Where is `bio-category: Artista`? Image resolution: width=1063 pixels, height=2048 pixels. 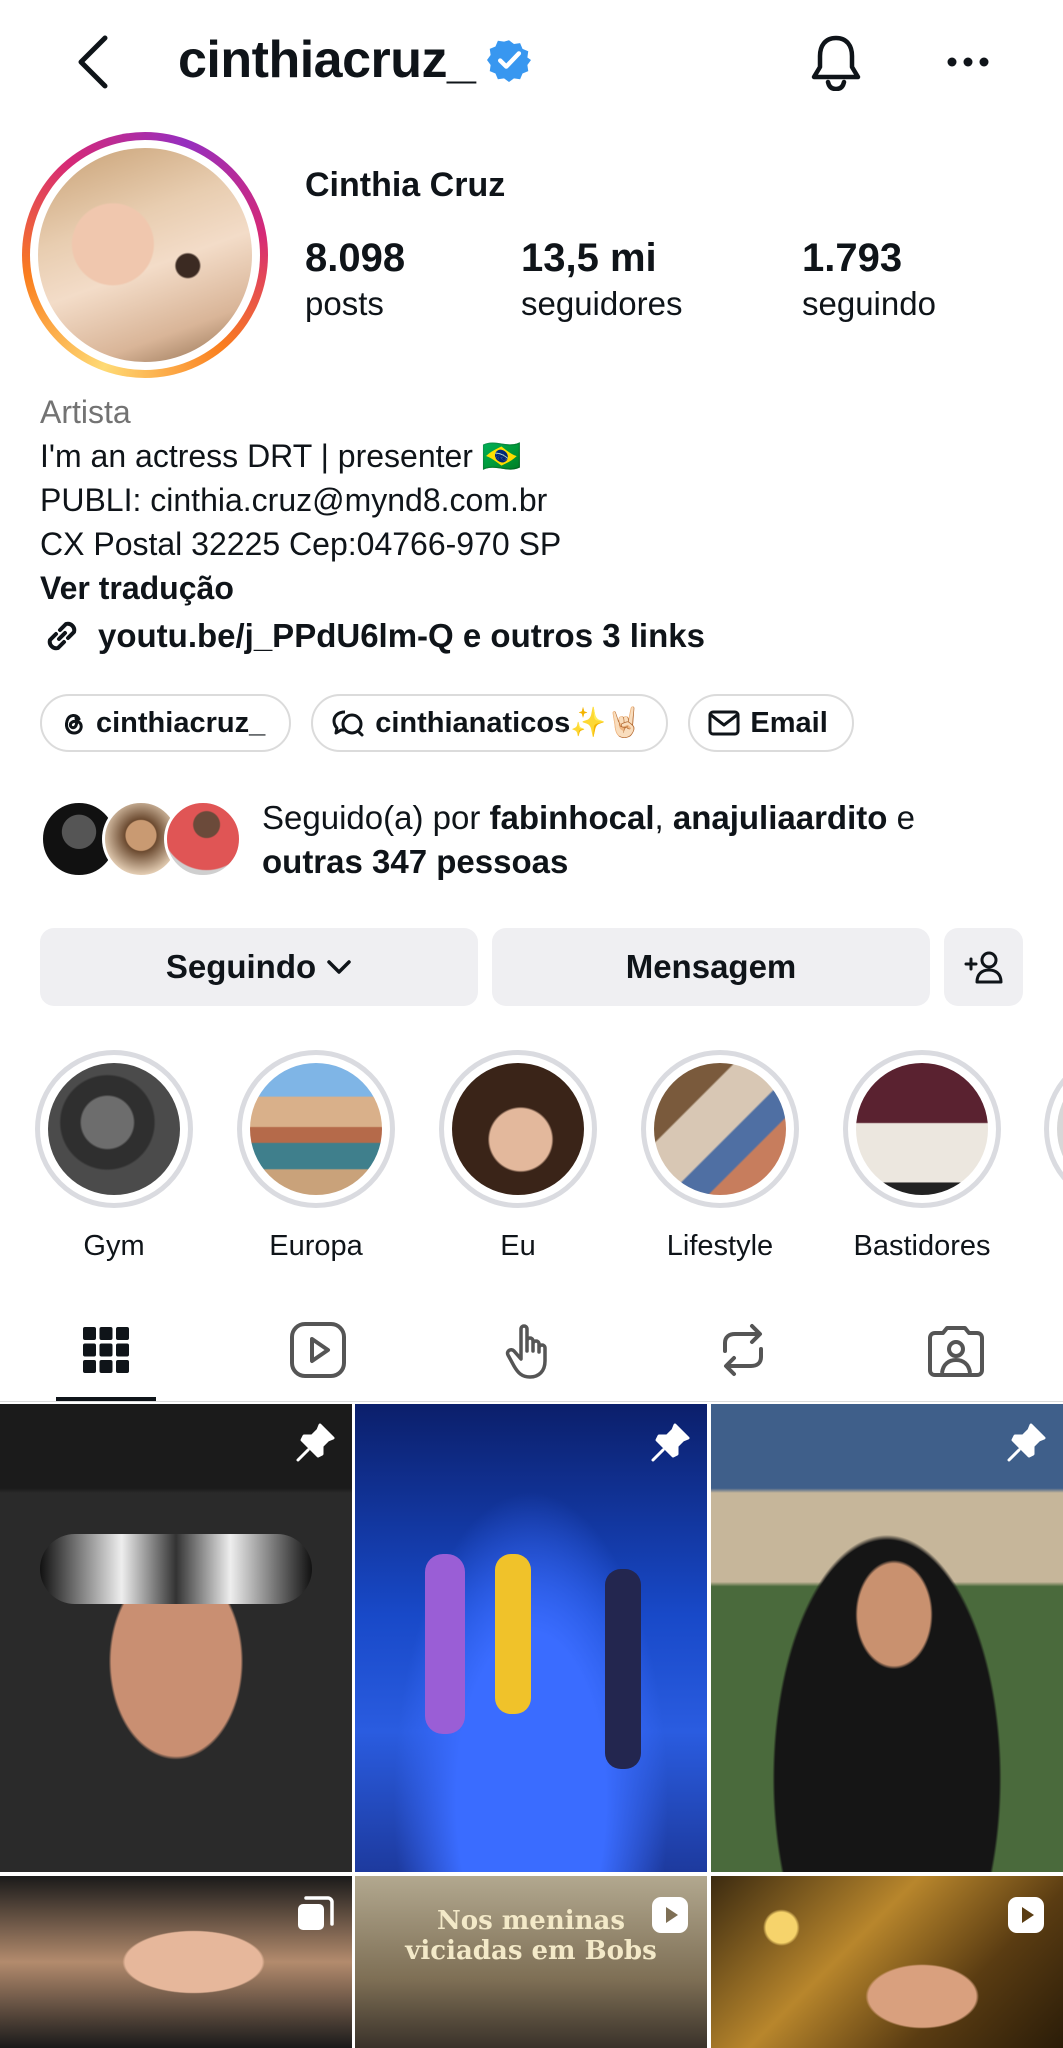 bio-category: Artista is located at coordinates (85, 412).